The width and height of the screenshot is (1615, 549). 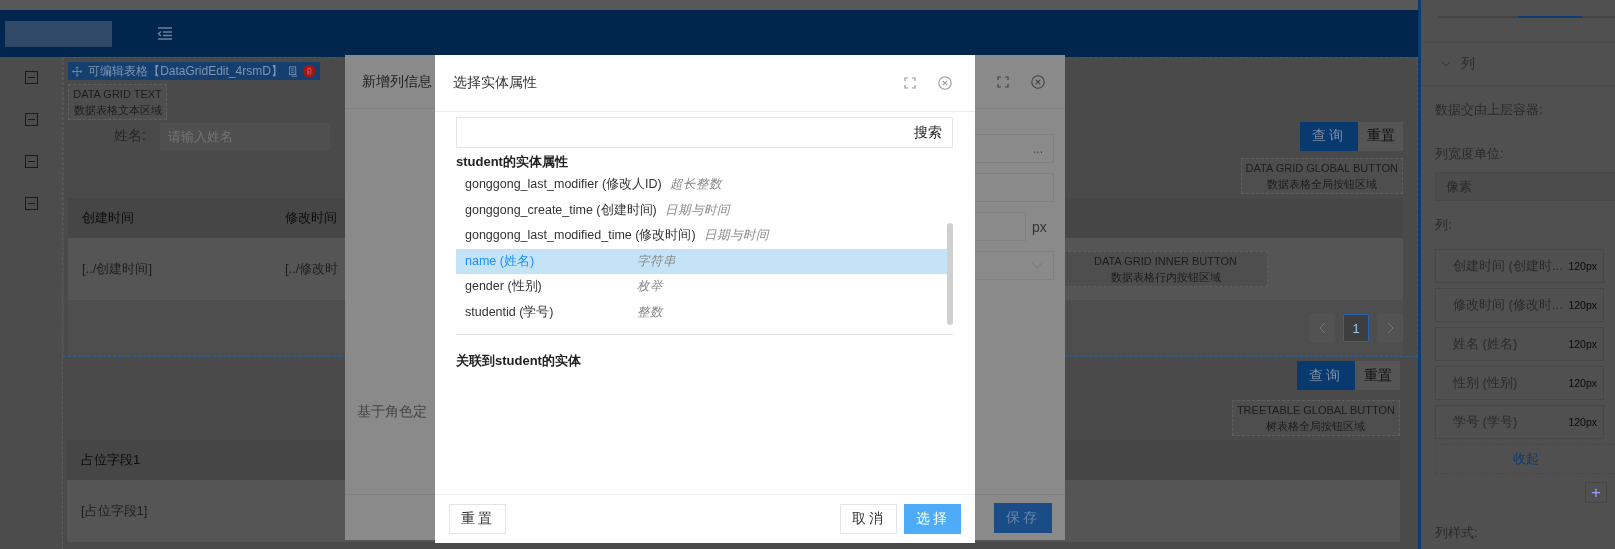 What do you see at coordinates (932, 519) in the screenshot?
I see `select-button: 选择` at bounding box center [932, 519].